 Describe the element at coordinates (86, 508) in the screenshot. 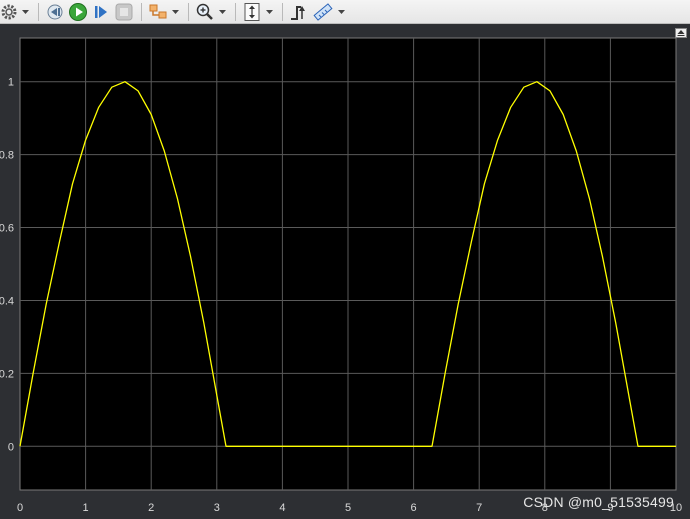

I see `x-tick-label: 1` at that location.